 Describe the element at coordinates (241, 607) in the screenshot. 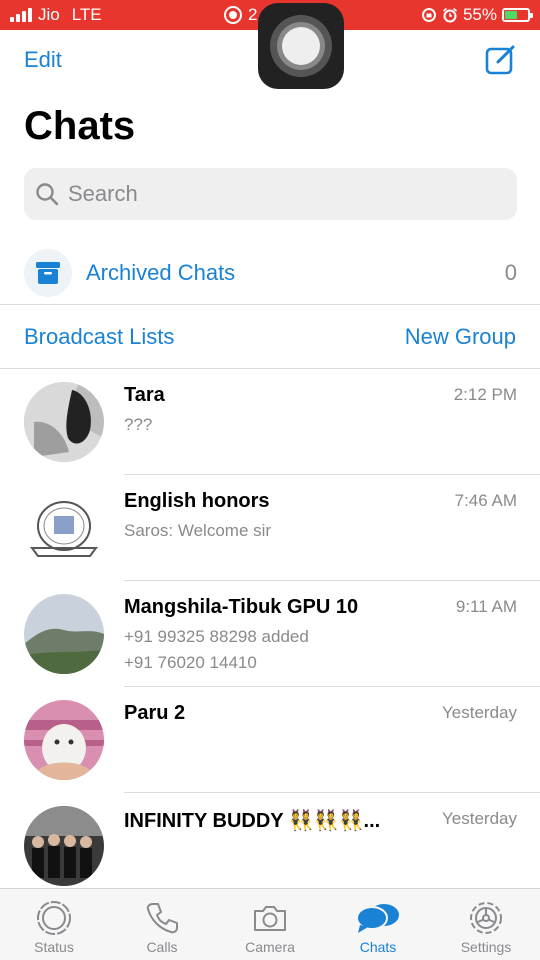

I see `chat-name: Mangshila-Tibuk GPU 10` at that location.